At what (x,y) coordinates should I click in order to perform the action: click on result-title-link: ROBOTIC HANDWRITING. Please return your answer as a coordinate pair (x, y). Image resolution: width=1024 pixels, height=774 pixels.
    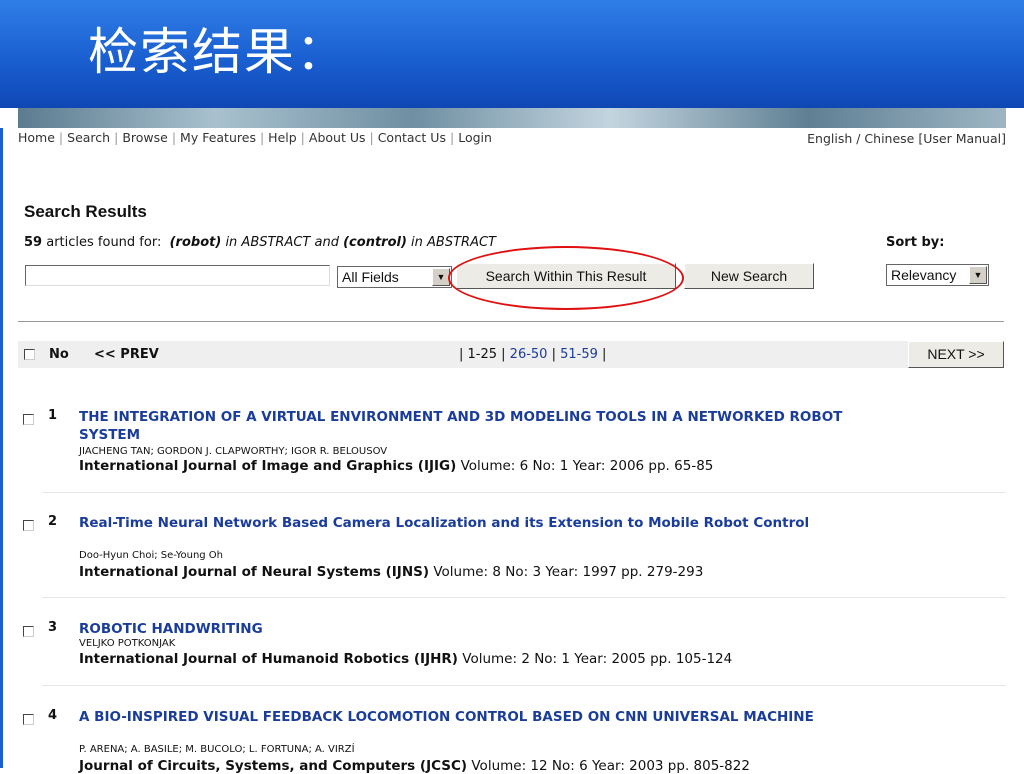
    Looking at the image, I should click on (489, 629).